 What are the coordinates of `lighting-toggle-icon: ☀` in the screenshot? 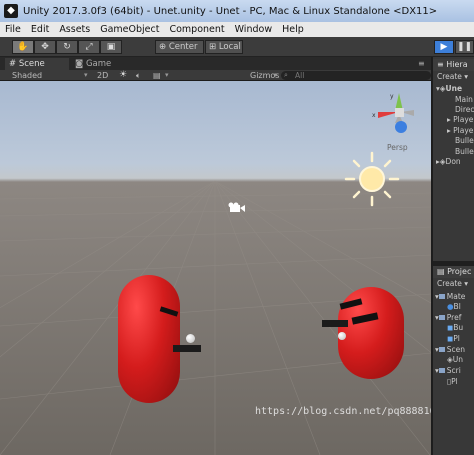 It's located at (123, 75).